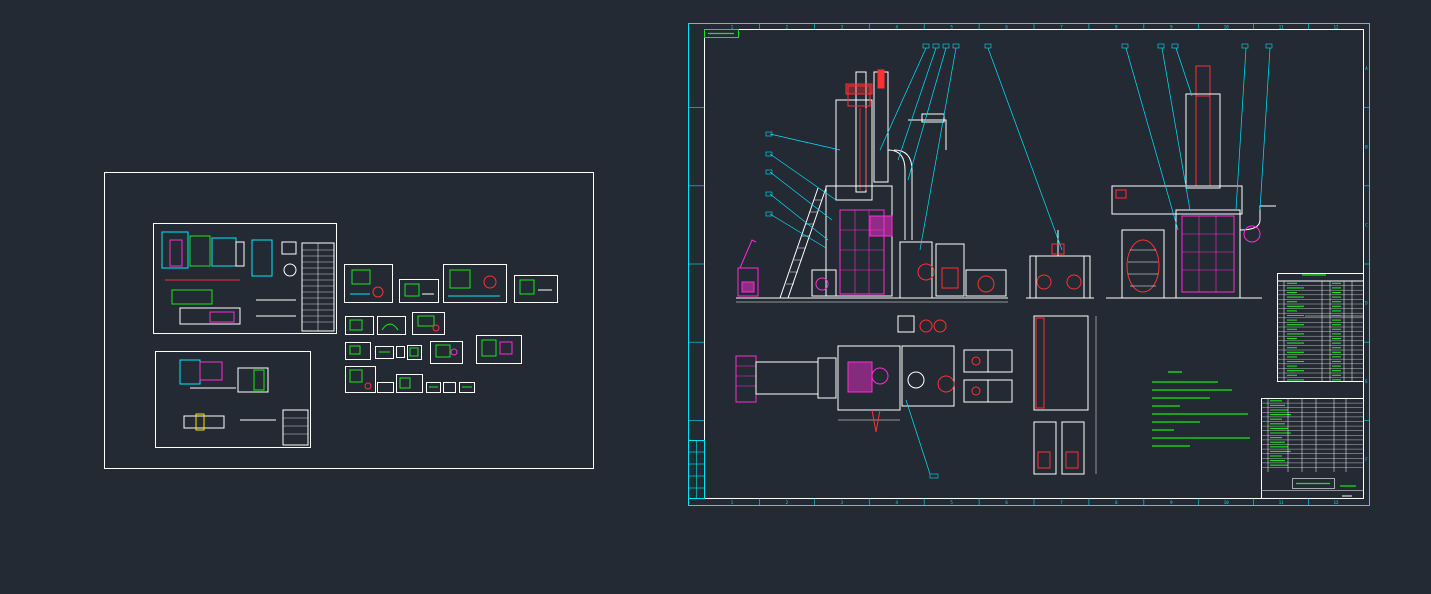 The width and height of the screenshot is (1431, 594). I want to click on zone-number-bottom: 5, so click(951, 502).